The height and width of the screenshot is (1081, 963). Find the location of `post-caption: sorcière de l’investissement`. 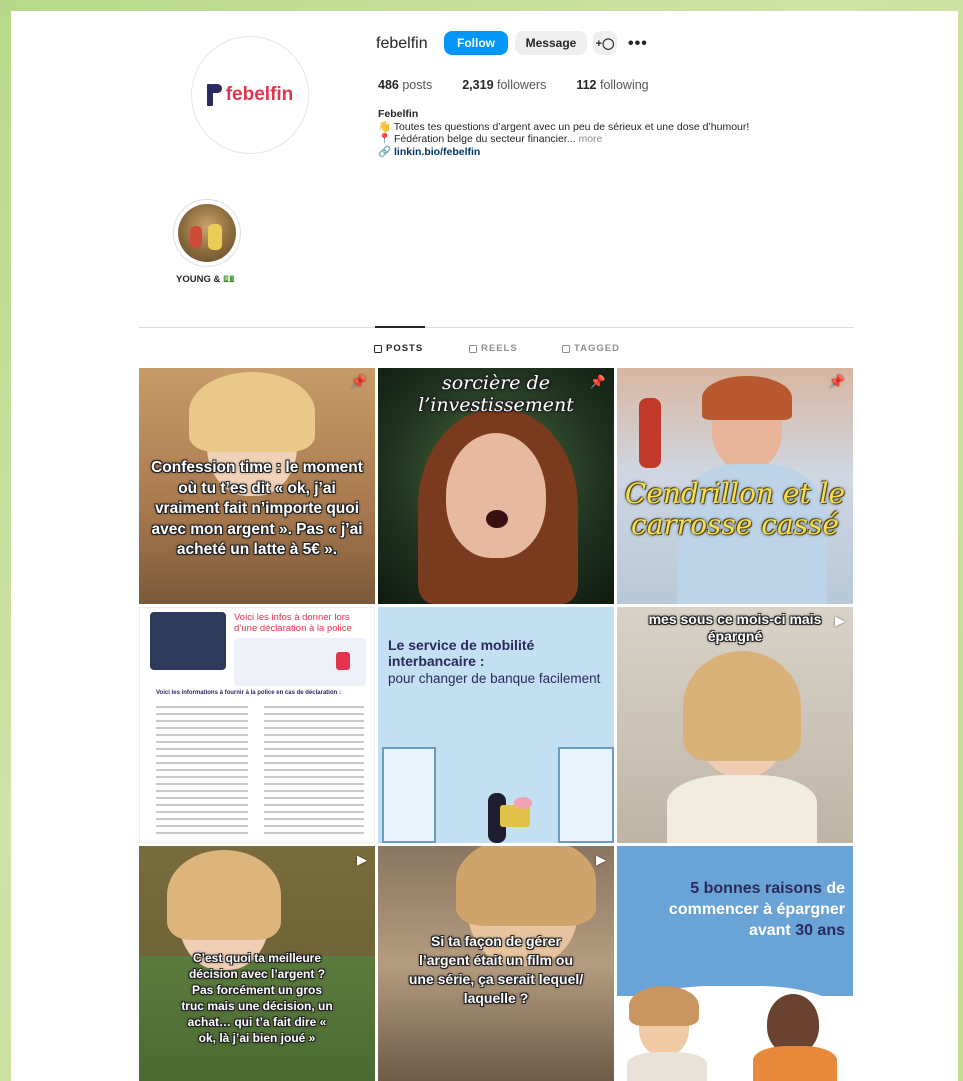

post-caption: sorcière de l’investissement is located at coordinates (496, 394).